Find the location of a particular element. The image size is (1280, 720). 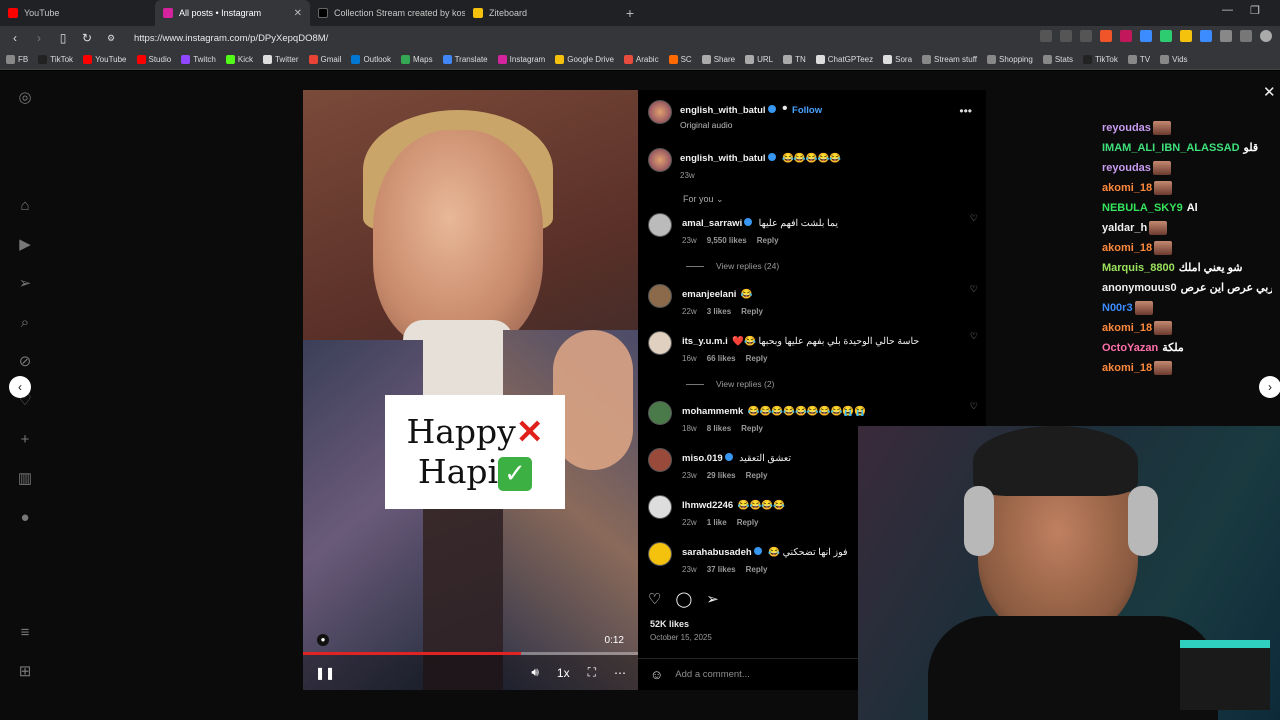

previous-post-arrow-icon: ‹ is located at coordinates (20, 387).